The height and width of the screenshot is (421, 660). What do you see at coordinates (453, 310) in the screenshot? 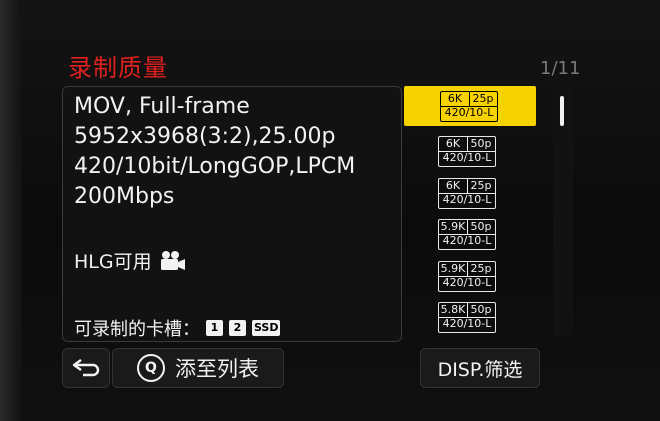
I see `item-resolution: 5.8K` at bounding box center [453, 310].